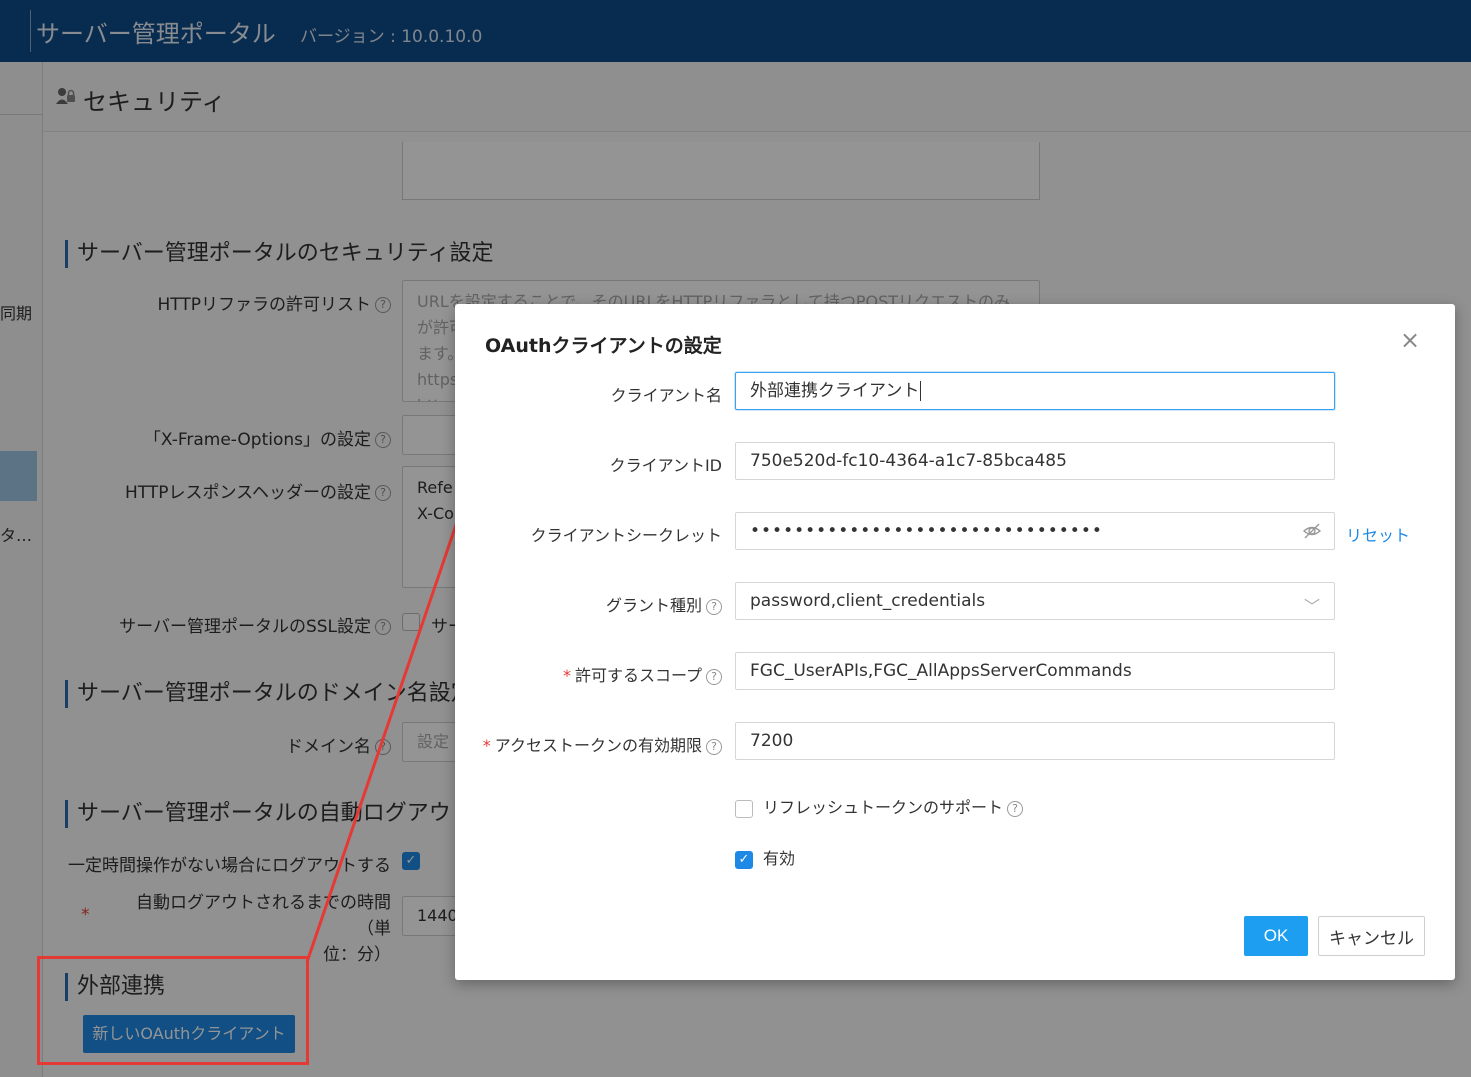 The width and height of the screenshot is (1471, 1077). I want to click on scope-label: * 許可するスコープ?, so click(642, 674).